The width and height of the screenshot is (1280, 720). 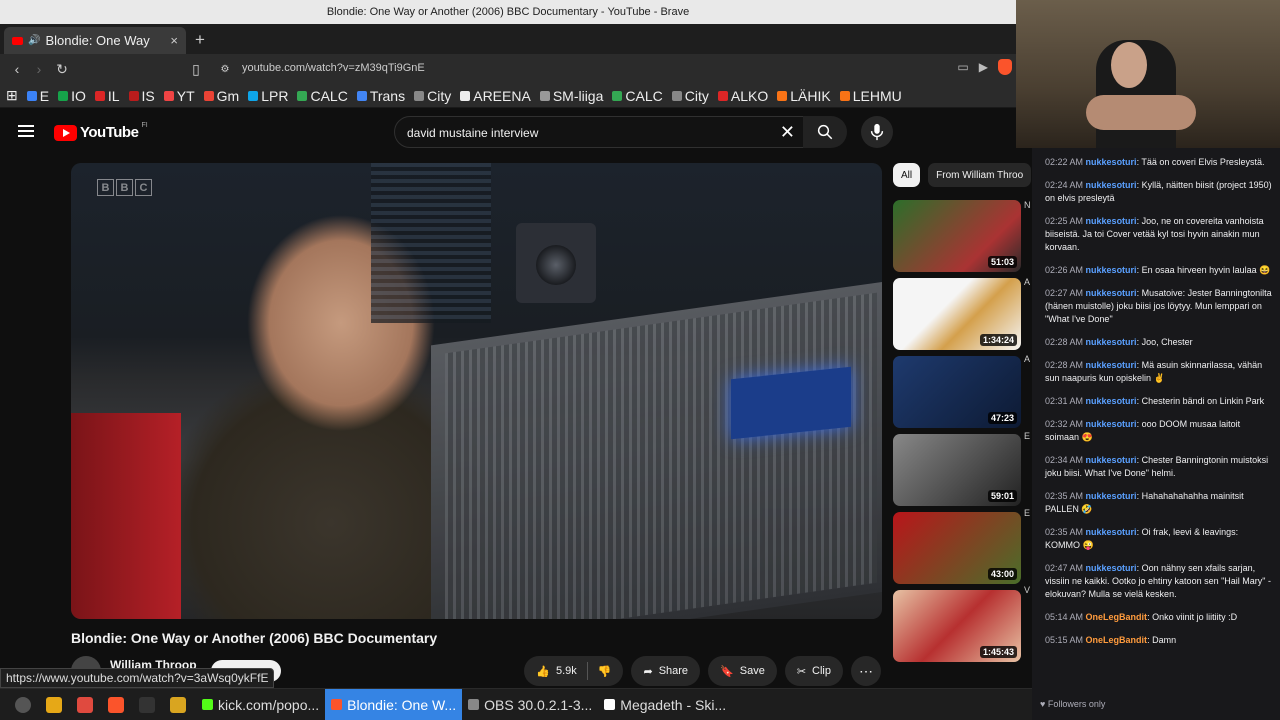 I want to click on start-menu-icon, so click(x=23, y=704).